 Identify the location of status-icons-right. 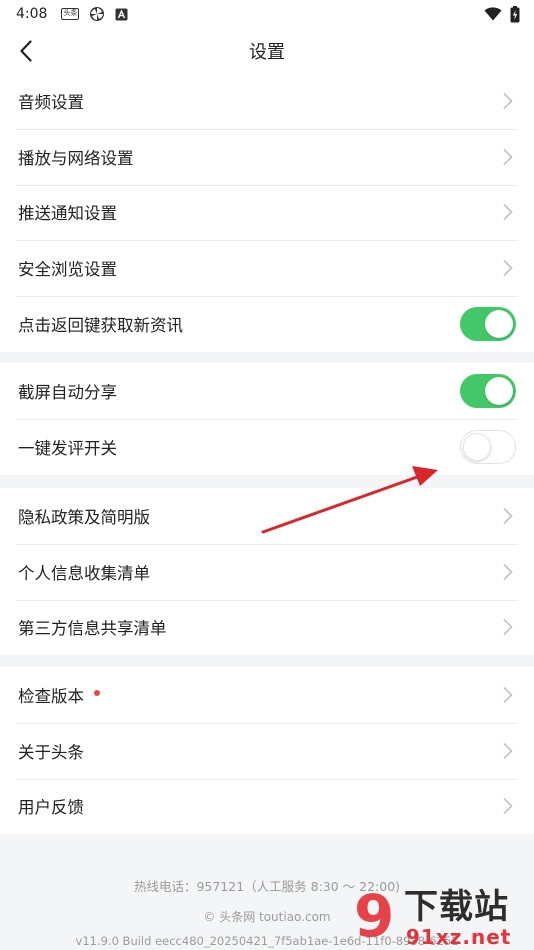
(502, 14).